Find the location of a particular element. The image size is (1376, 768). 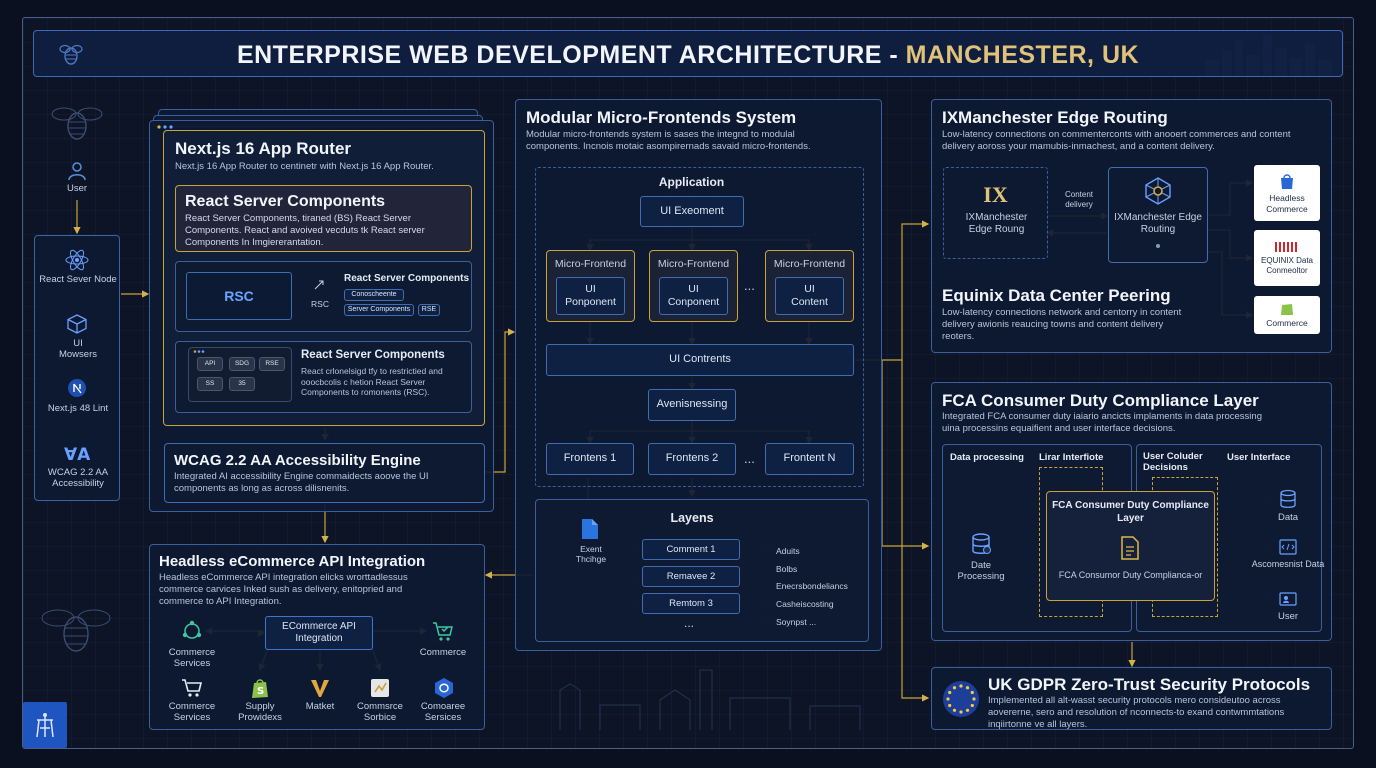

database-icon is located at coordinates (1288, 499).